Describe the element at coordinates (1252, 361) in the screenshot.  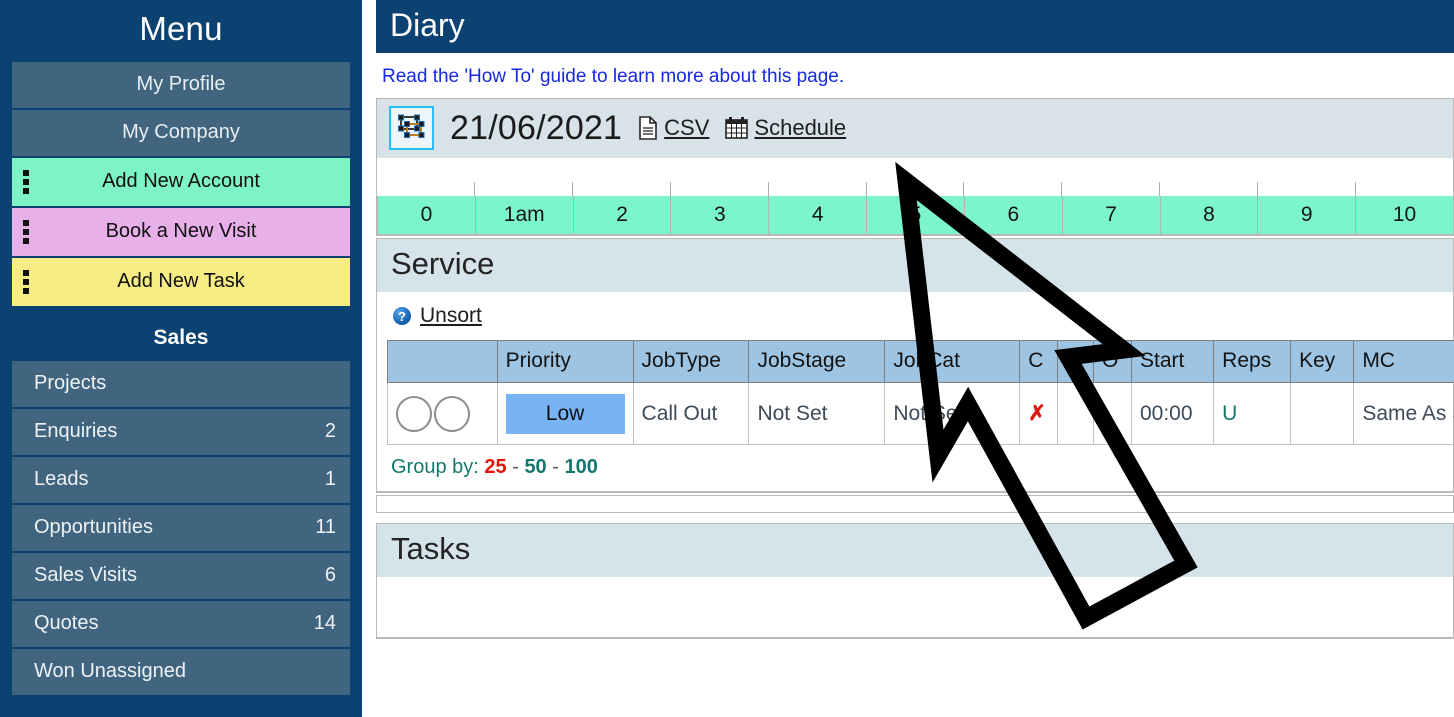
I see `column-header-reps: Reps` at that location.